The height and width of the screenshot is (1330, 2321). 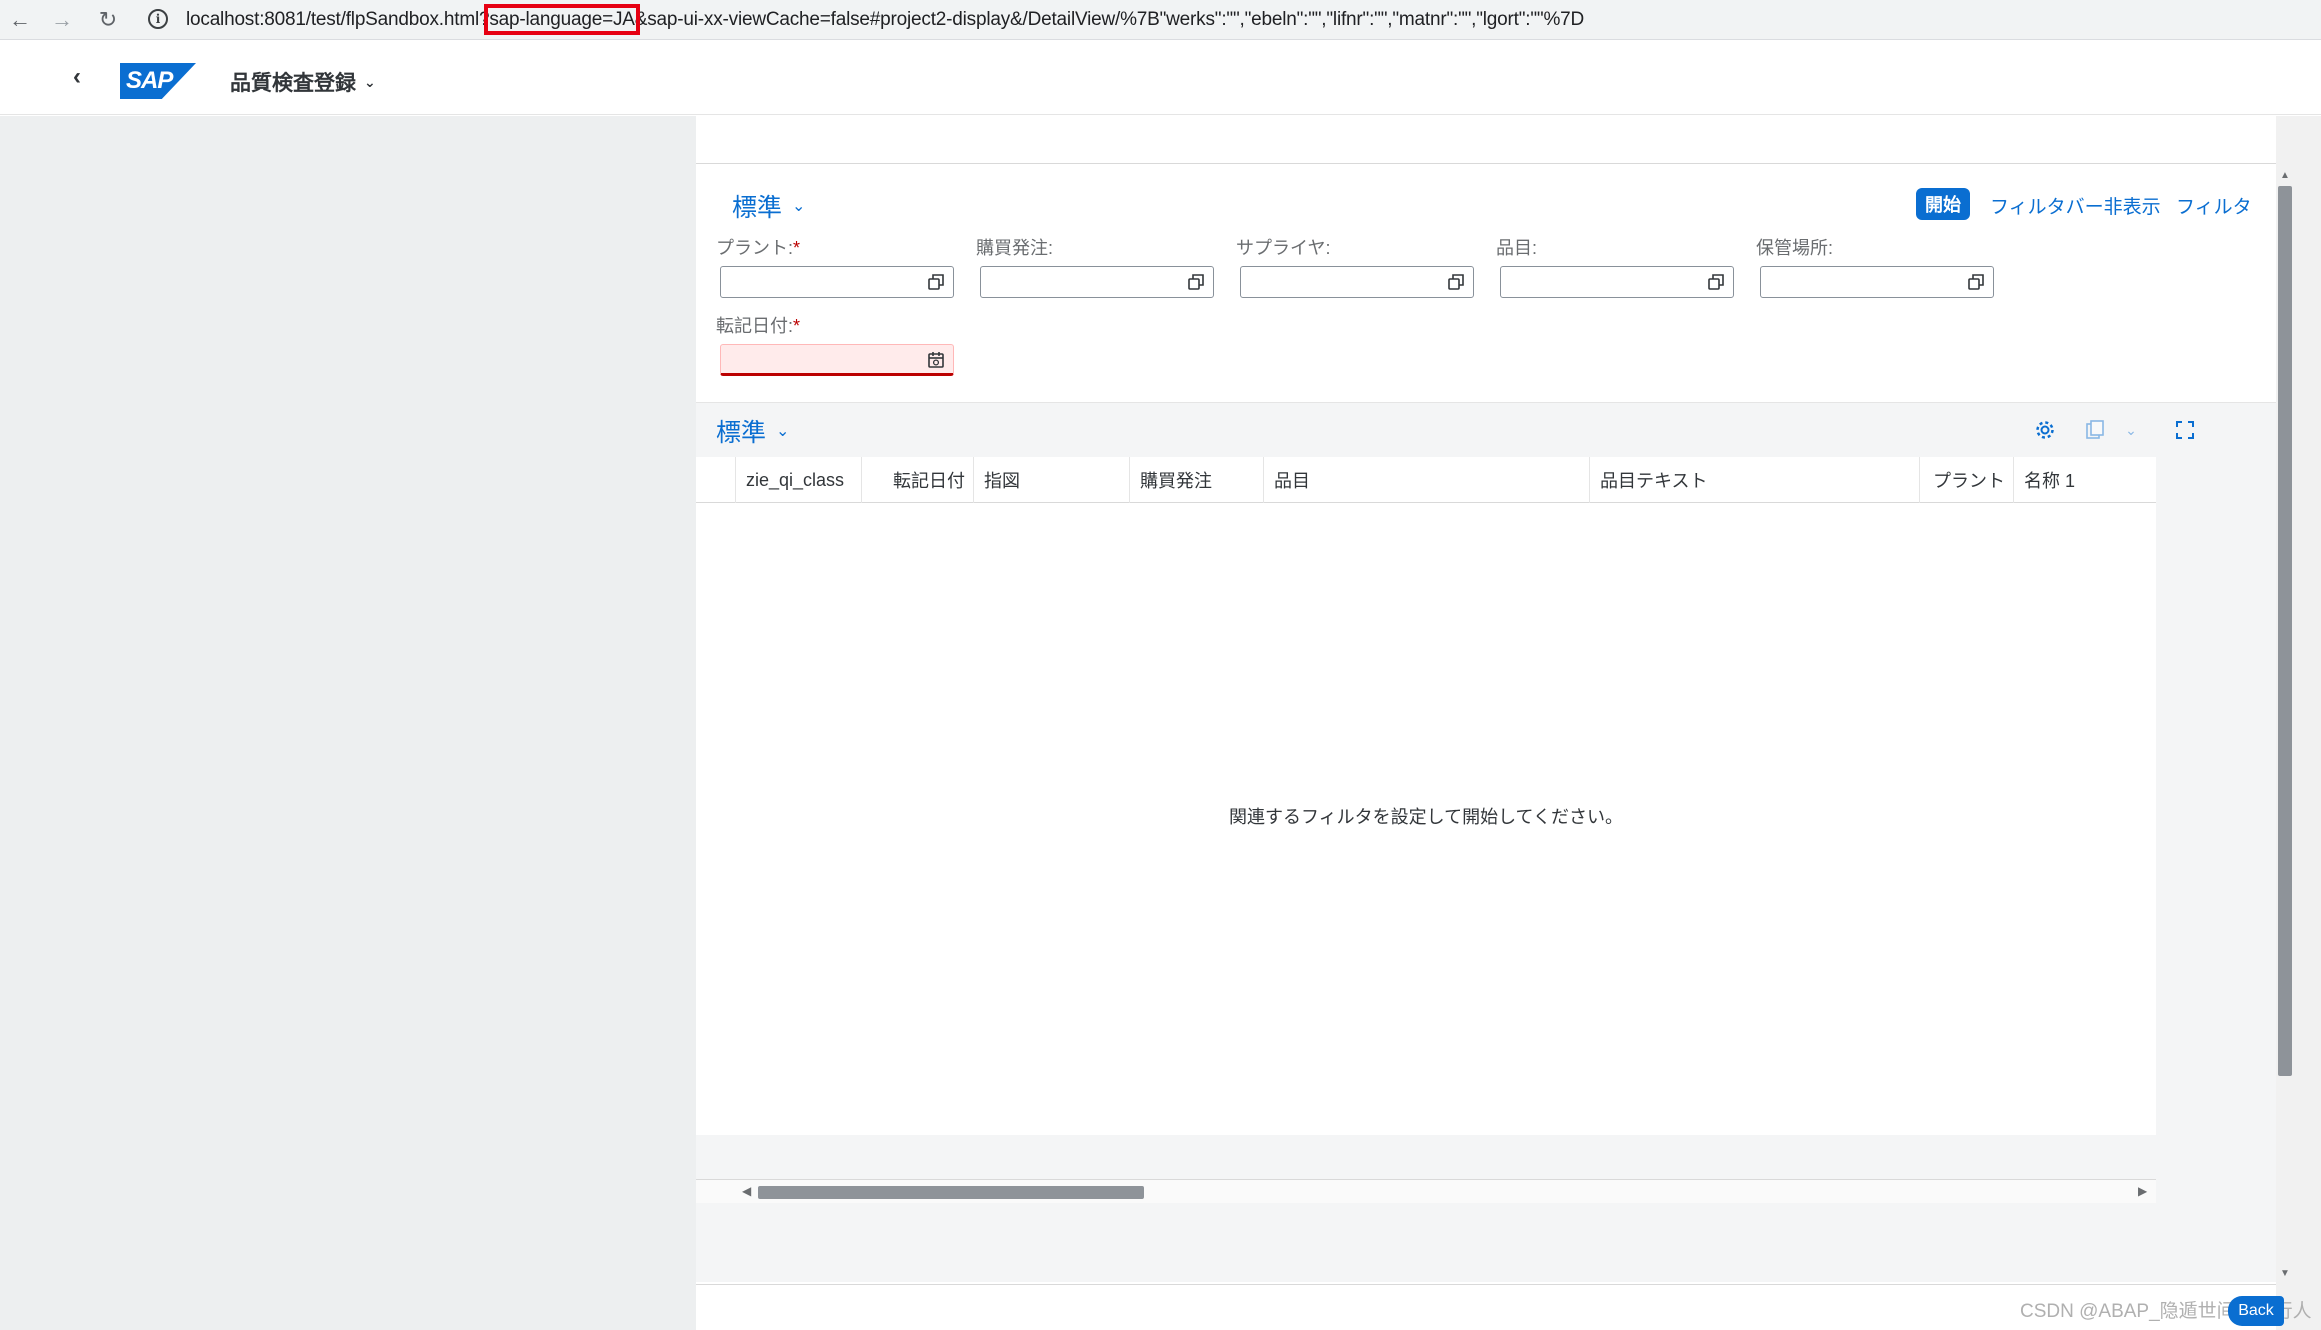 I want to click on material-input, so click(x=1617, y=282).